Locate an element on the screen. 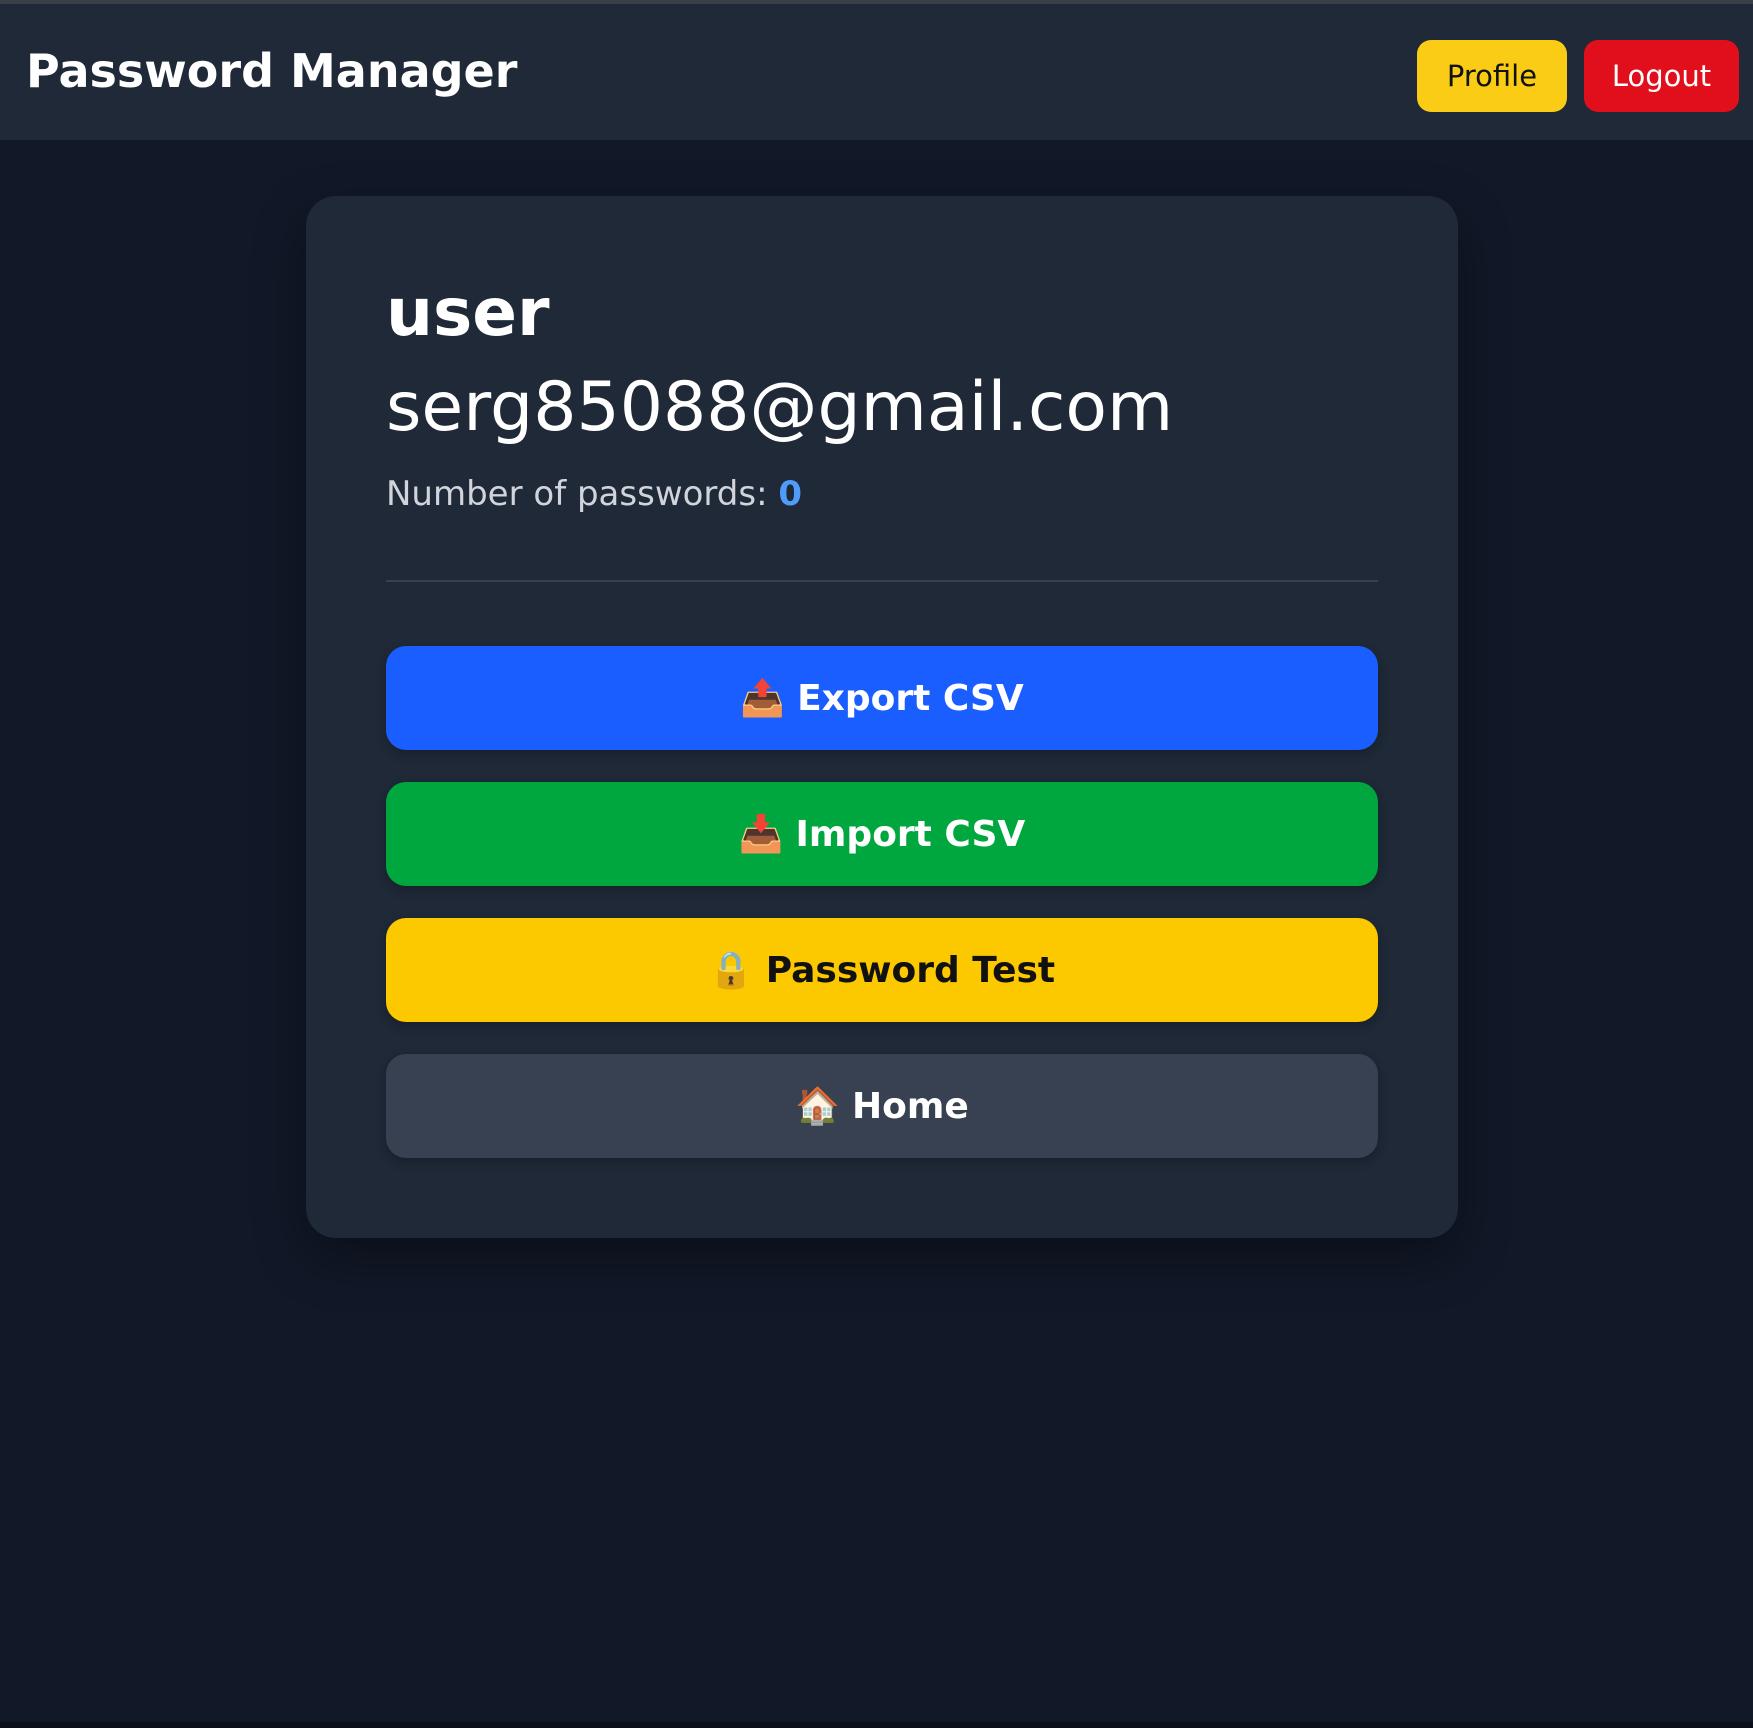  navbar: Password Manager Profile Logout is located at coordinates (876, 72).